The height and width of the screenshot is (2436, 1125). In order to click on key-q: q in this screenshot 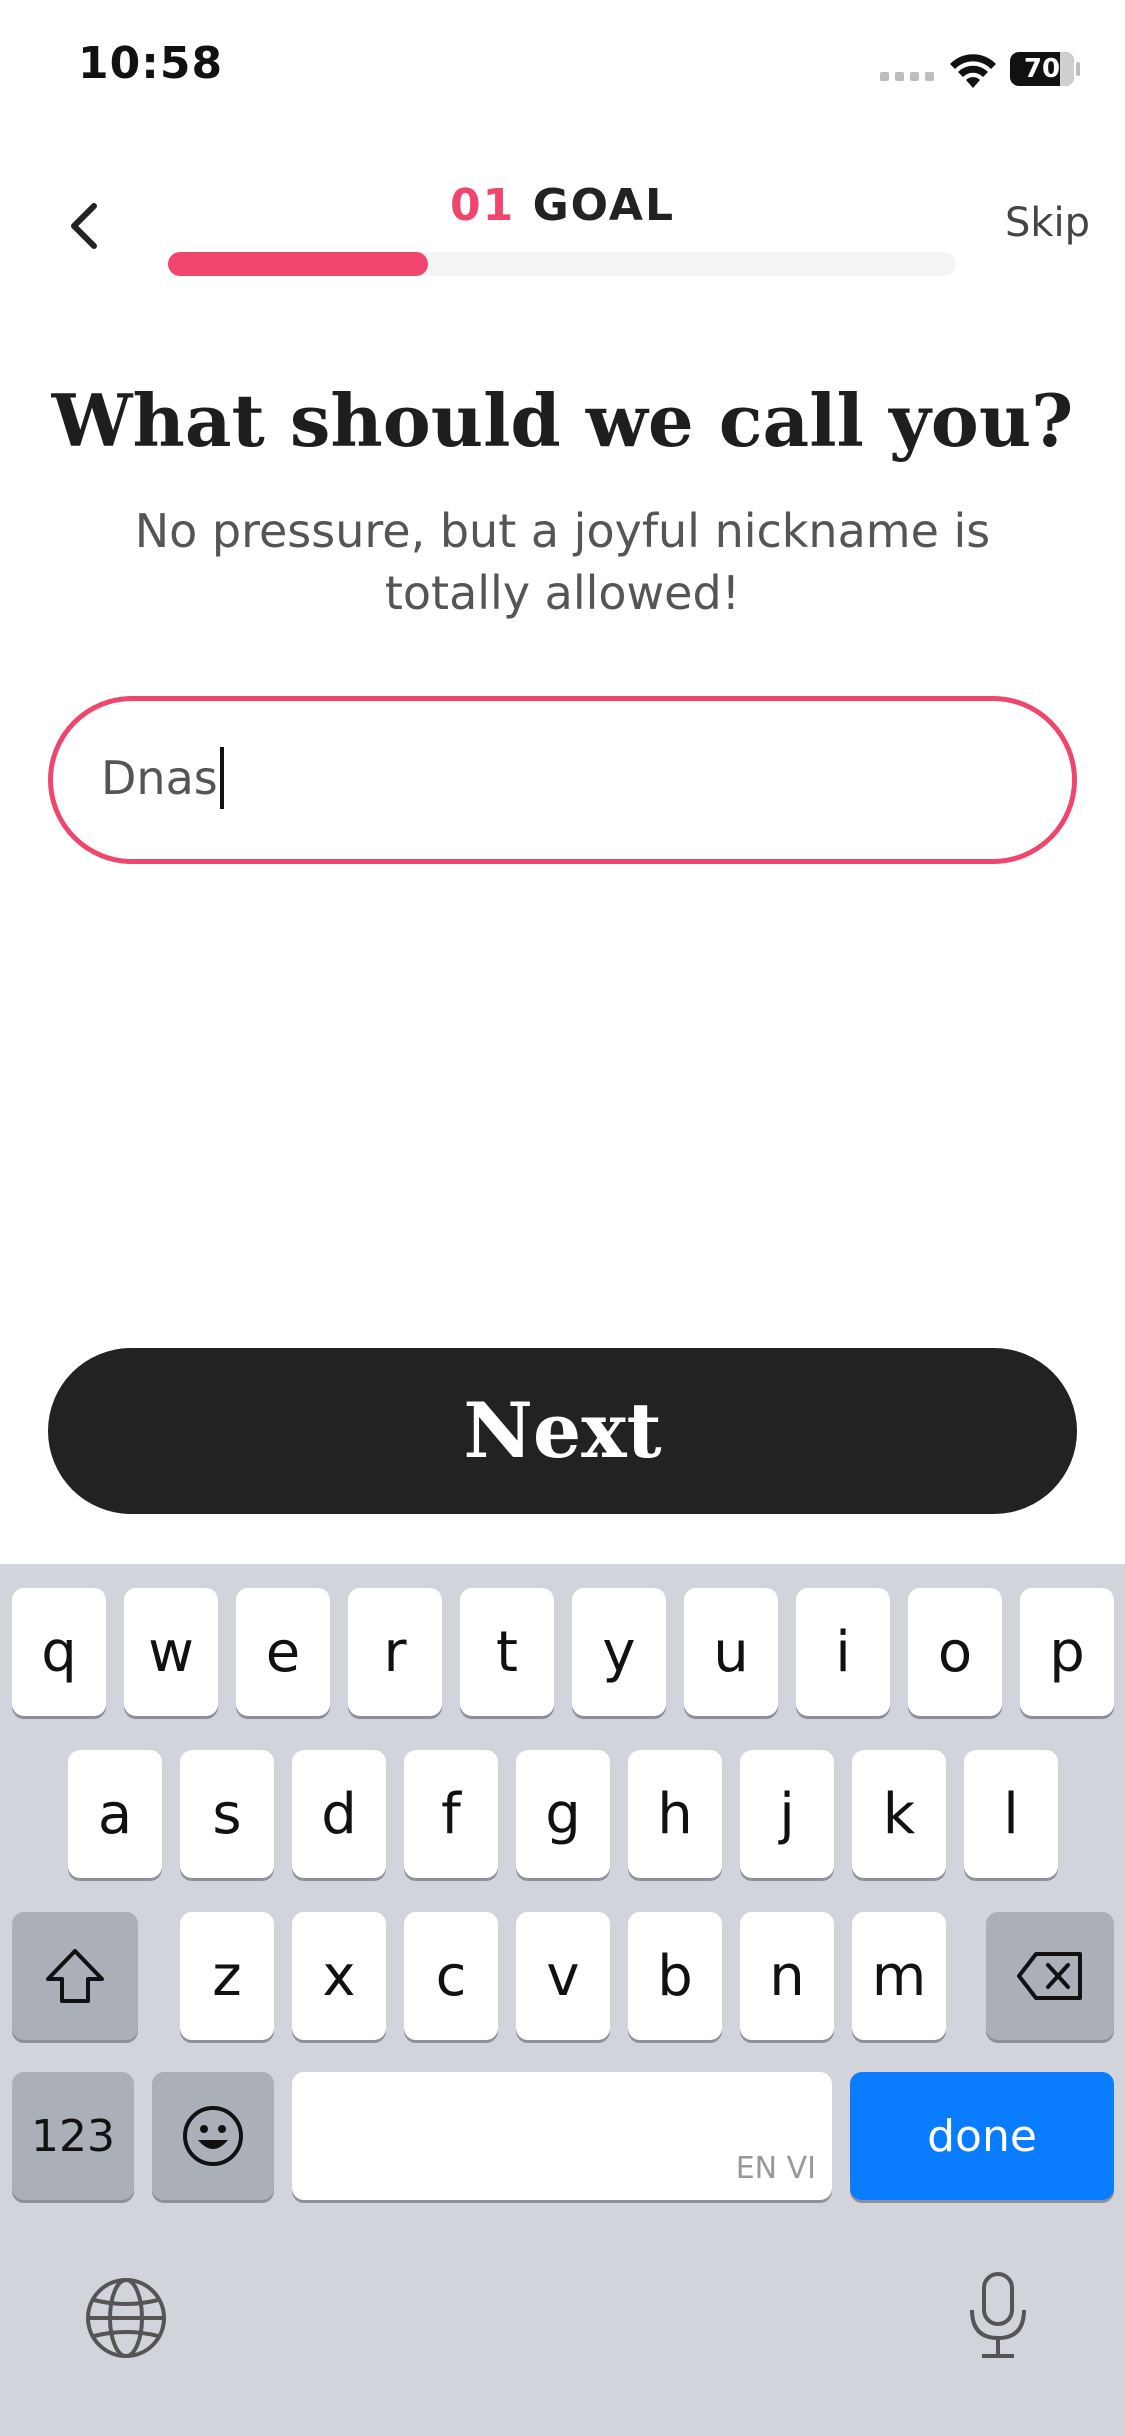, I will do `click(59, 1652)`.